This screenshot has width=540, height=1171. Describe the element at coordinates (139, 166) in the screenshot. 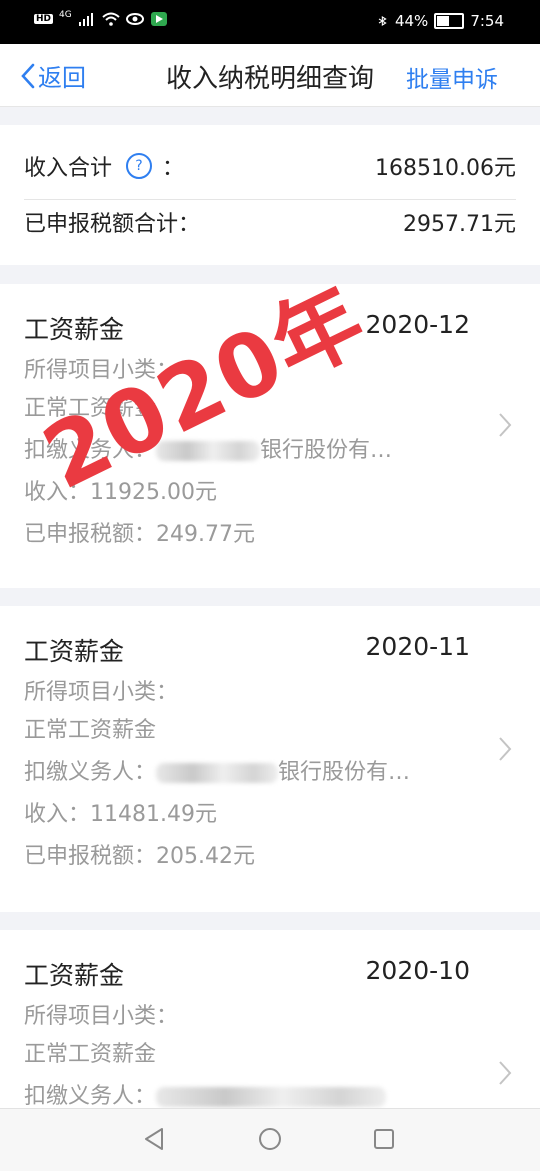

I see `help-icon: ?` at that location.